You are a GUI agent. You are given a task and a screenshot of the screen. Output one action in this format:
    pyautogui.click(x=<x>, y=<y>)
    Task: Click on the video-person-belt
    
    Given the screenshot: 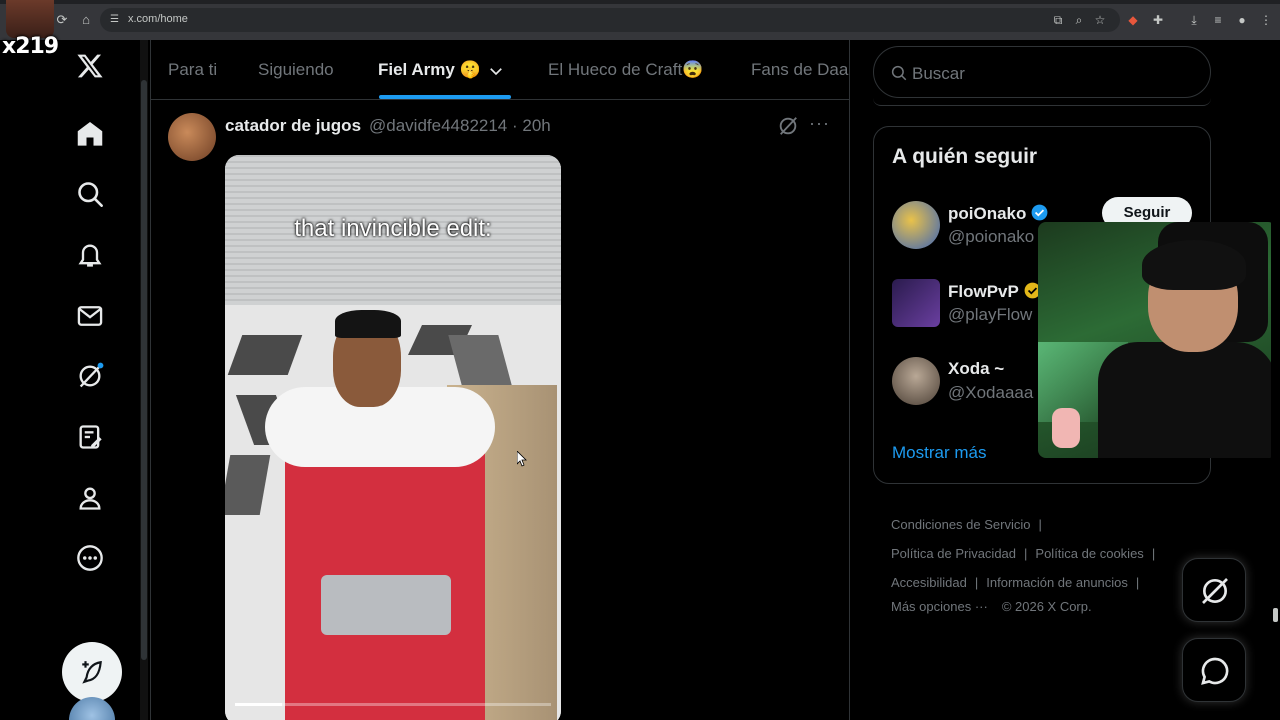 What is the action you would take?
    pyautogui.click(x=386, y=605)
    